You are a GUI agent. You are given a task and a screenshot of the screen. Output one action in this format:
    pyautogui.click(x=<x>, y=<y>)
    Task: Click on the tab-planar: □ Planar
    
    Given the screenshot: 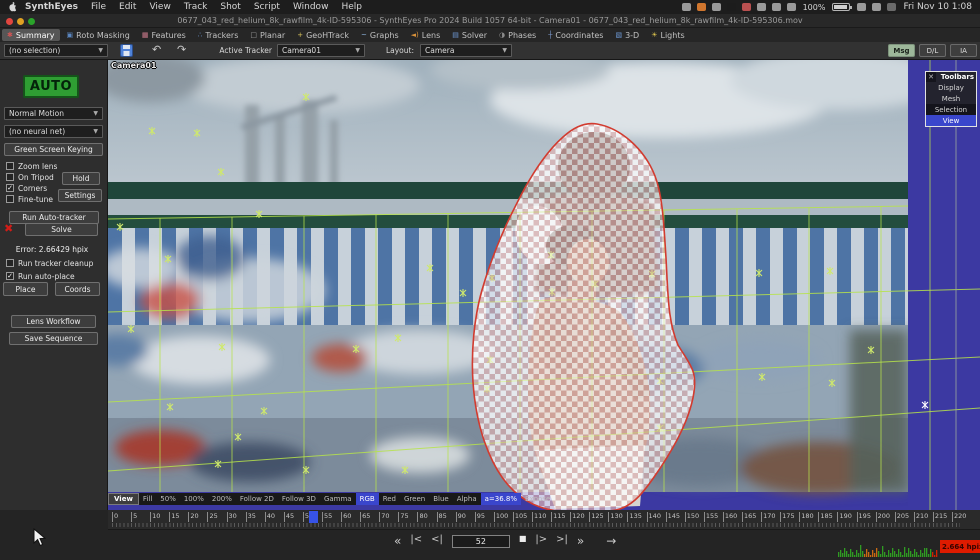 What is the action you would take?
    pyautogui.click(x=267, y=35)
    